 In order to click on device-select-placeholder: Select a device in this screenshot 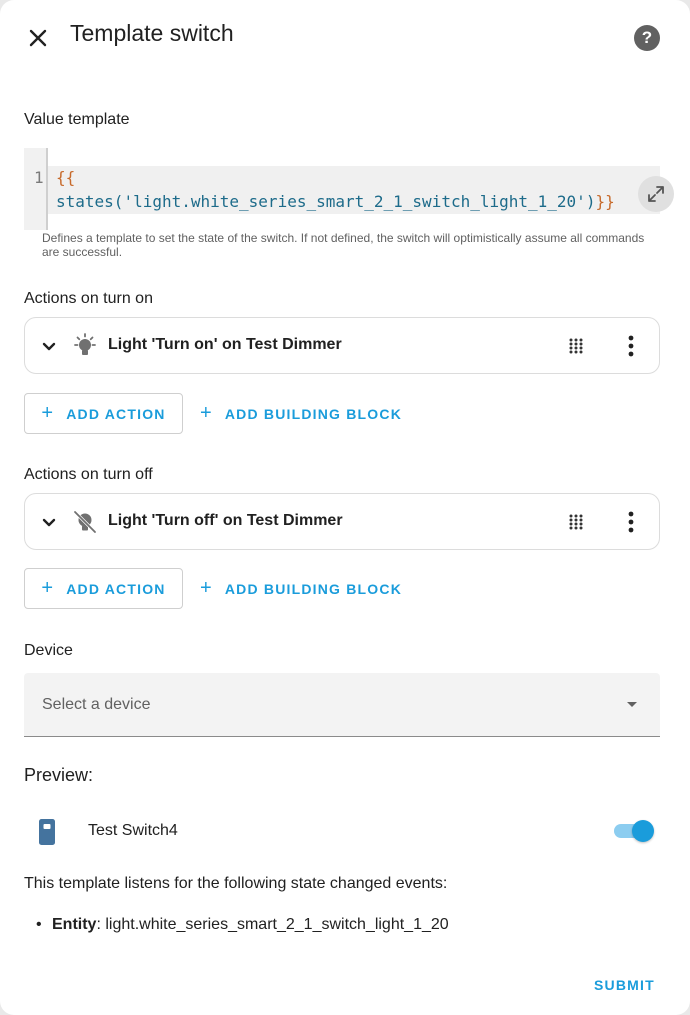, I will do `click(96, 704)`.